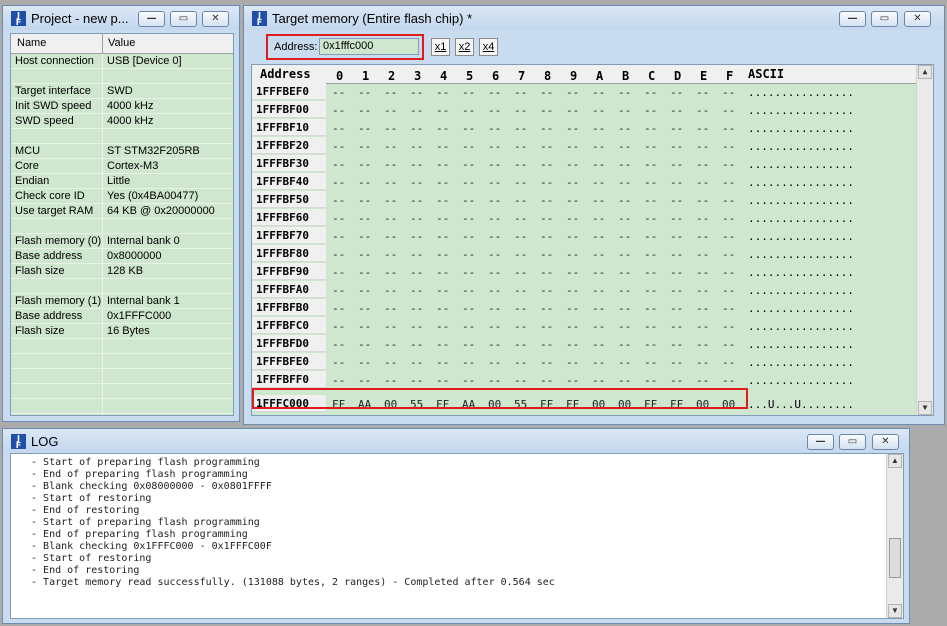  I want to click on address-cell: 1FFFBF50, so click(289, 199).